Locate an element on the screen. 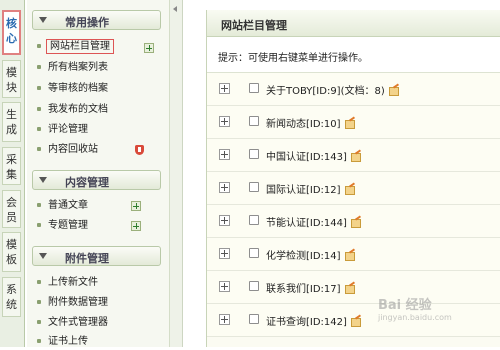 The image size is (500, 350). menu-item-label: 等审核的档案 is located at coordinates (78, 88).